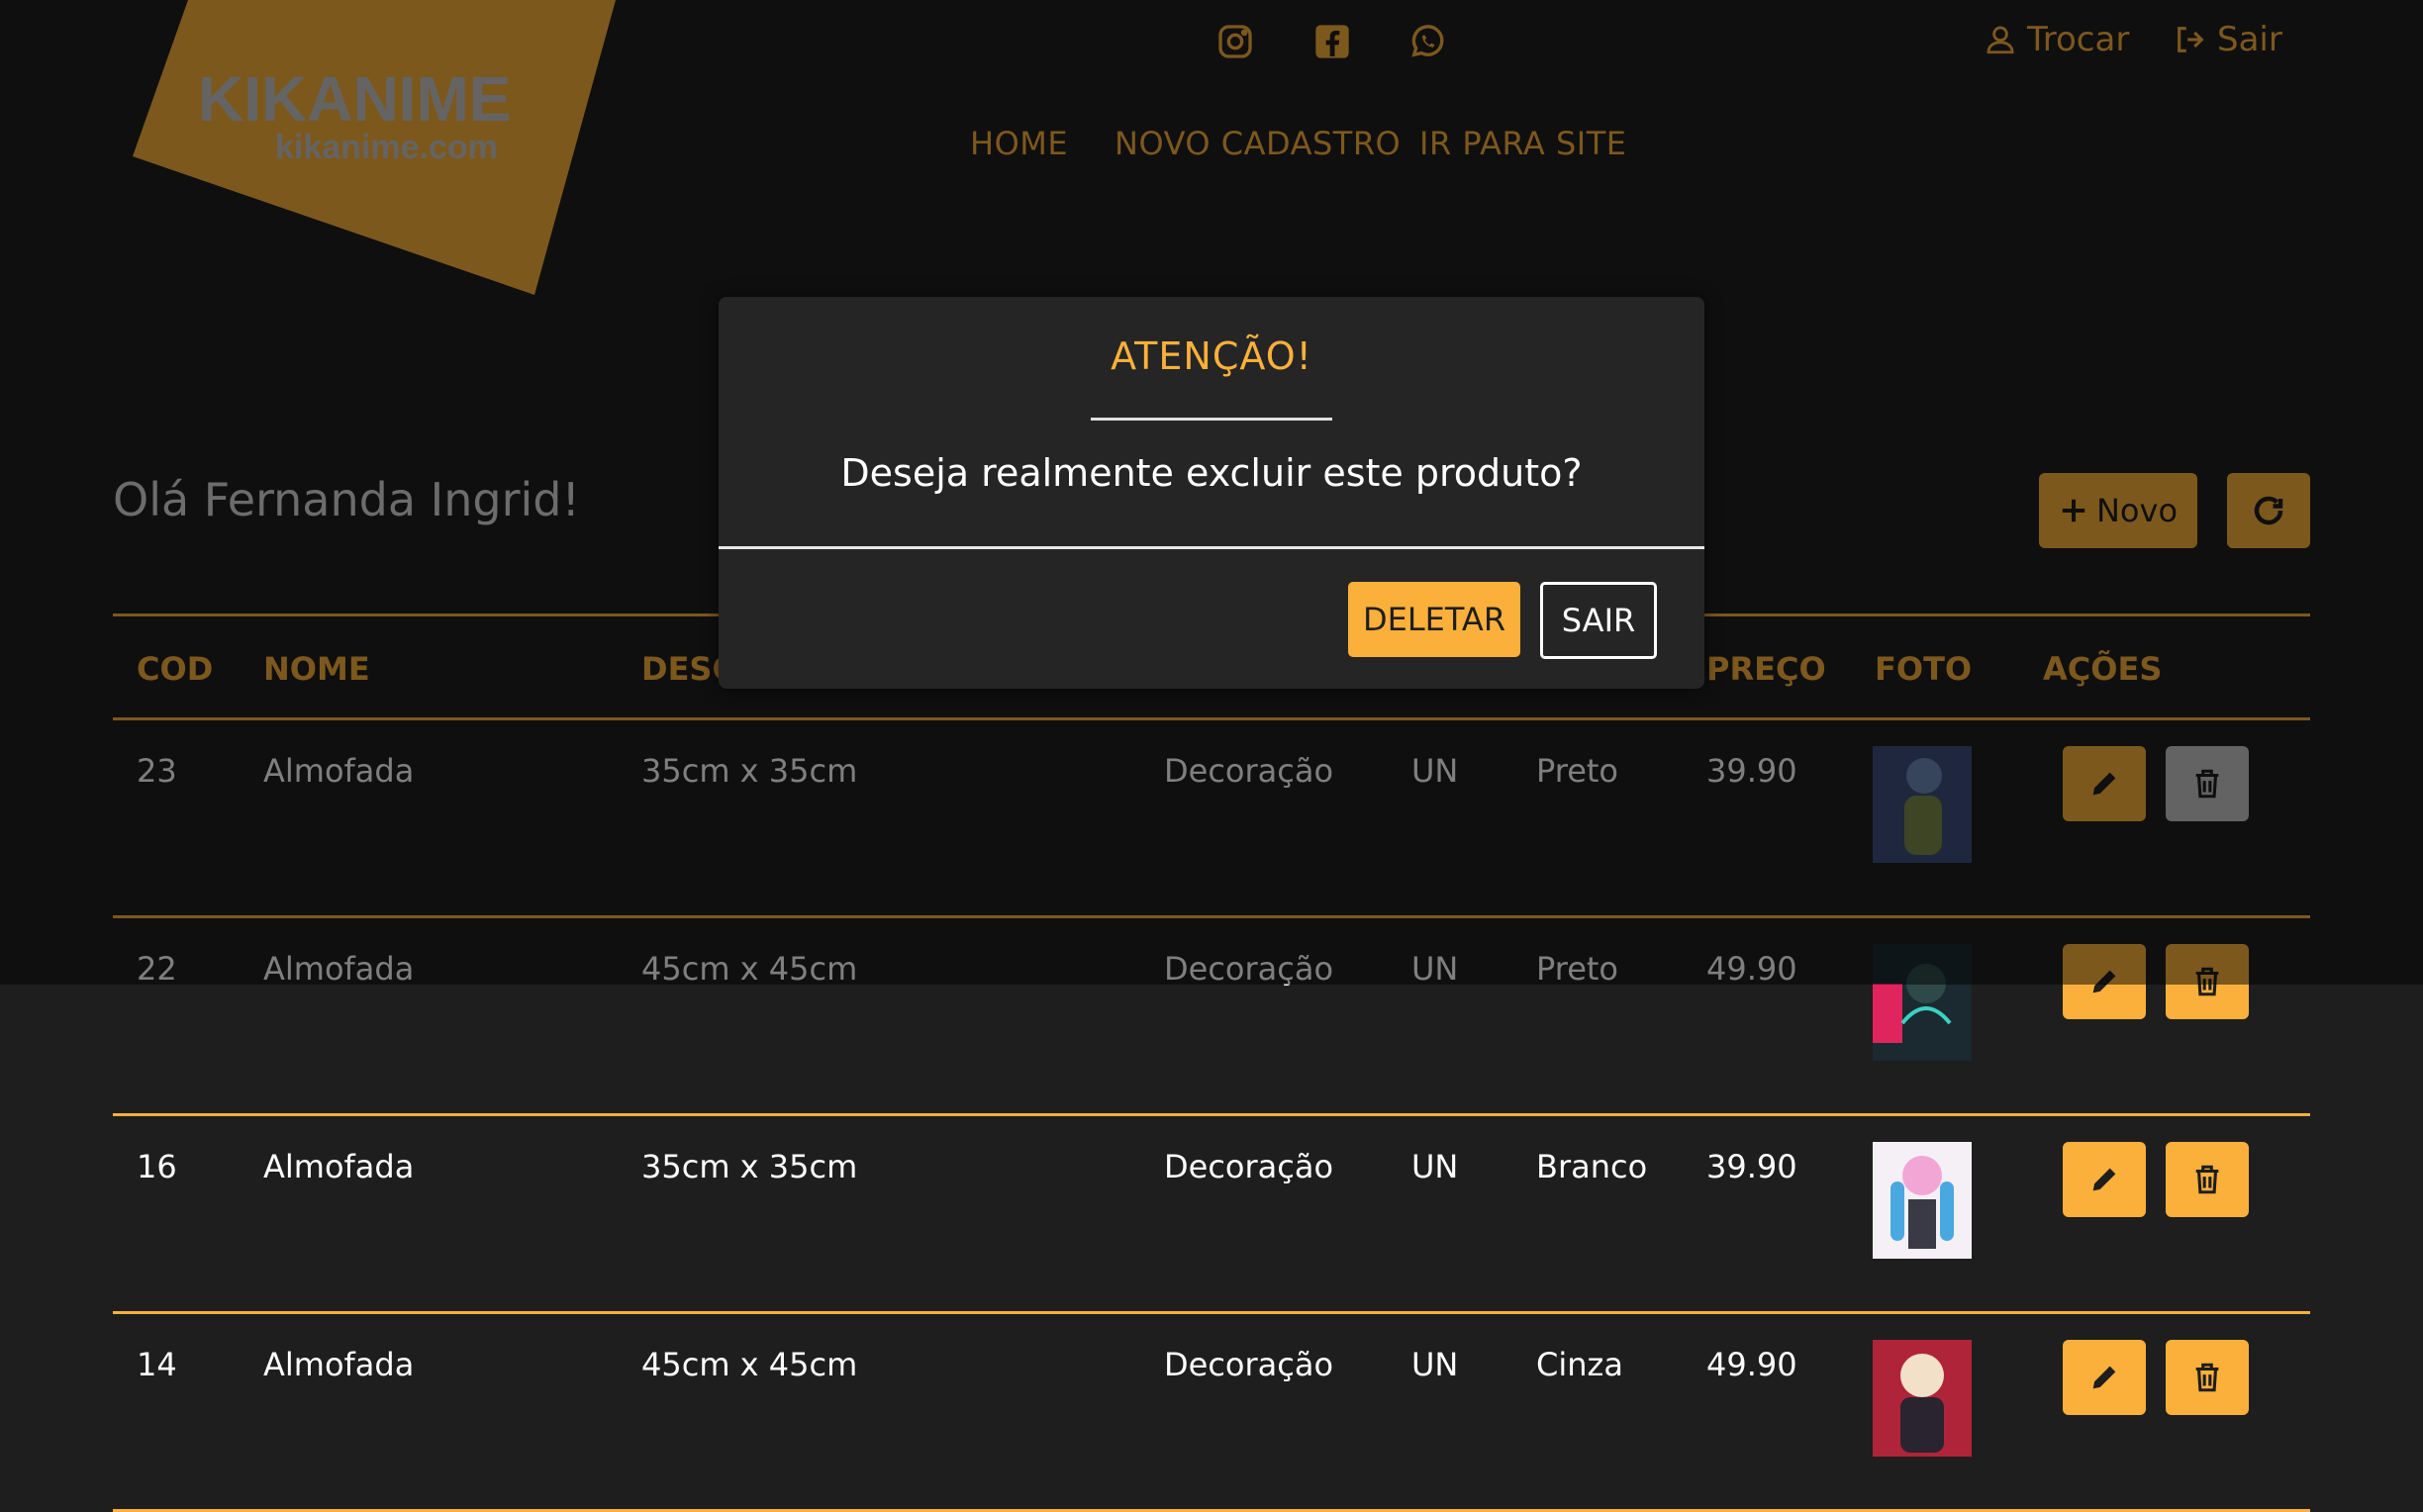  Describe the element at coordinates (1580, 1365) in the screenshot. I see `cell-cor: Cinza` at that location.